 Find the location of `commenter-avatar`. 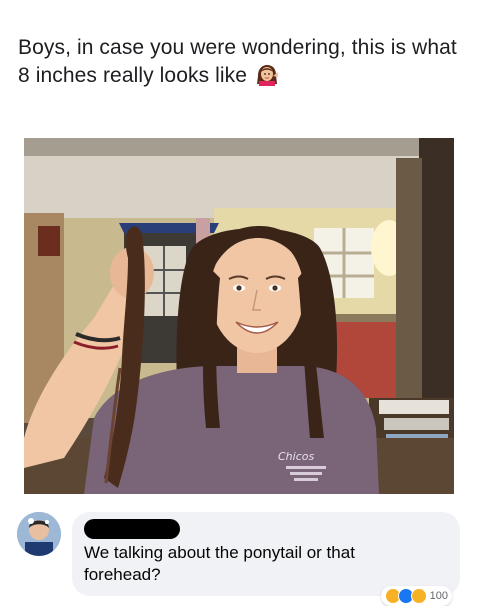

commenter-avatar is located at coordinates (39, 534).